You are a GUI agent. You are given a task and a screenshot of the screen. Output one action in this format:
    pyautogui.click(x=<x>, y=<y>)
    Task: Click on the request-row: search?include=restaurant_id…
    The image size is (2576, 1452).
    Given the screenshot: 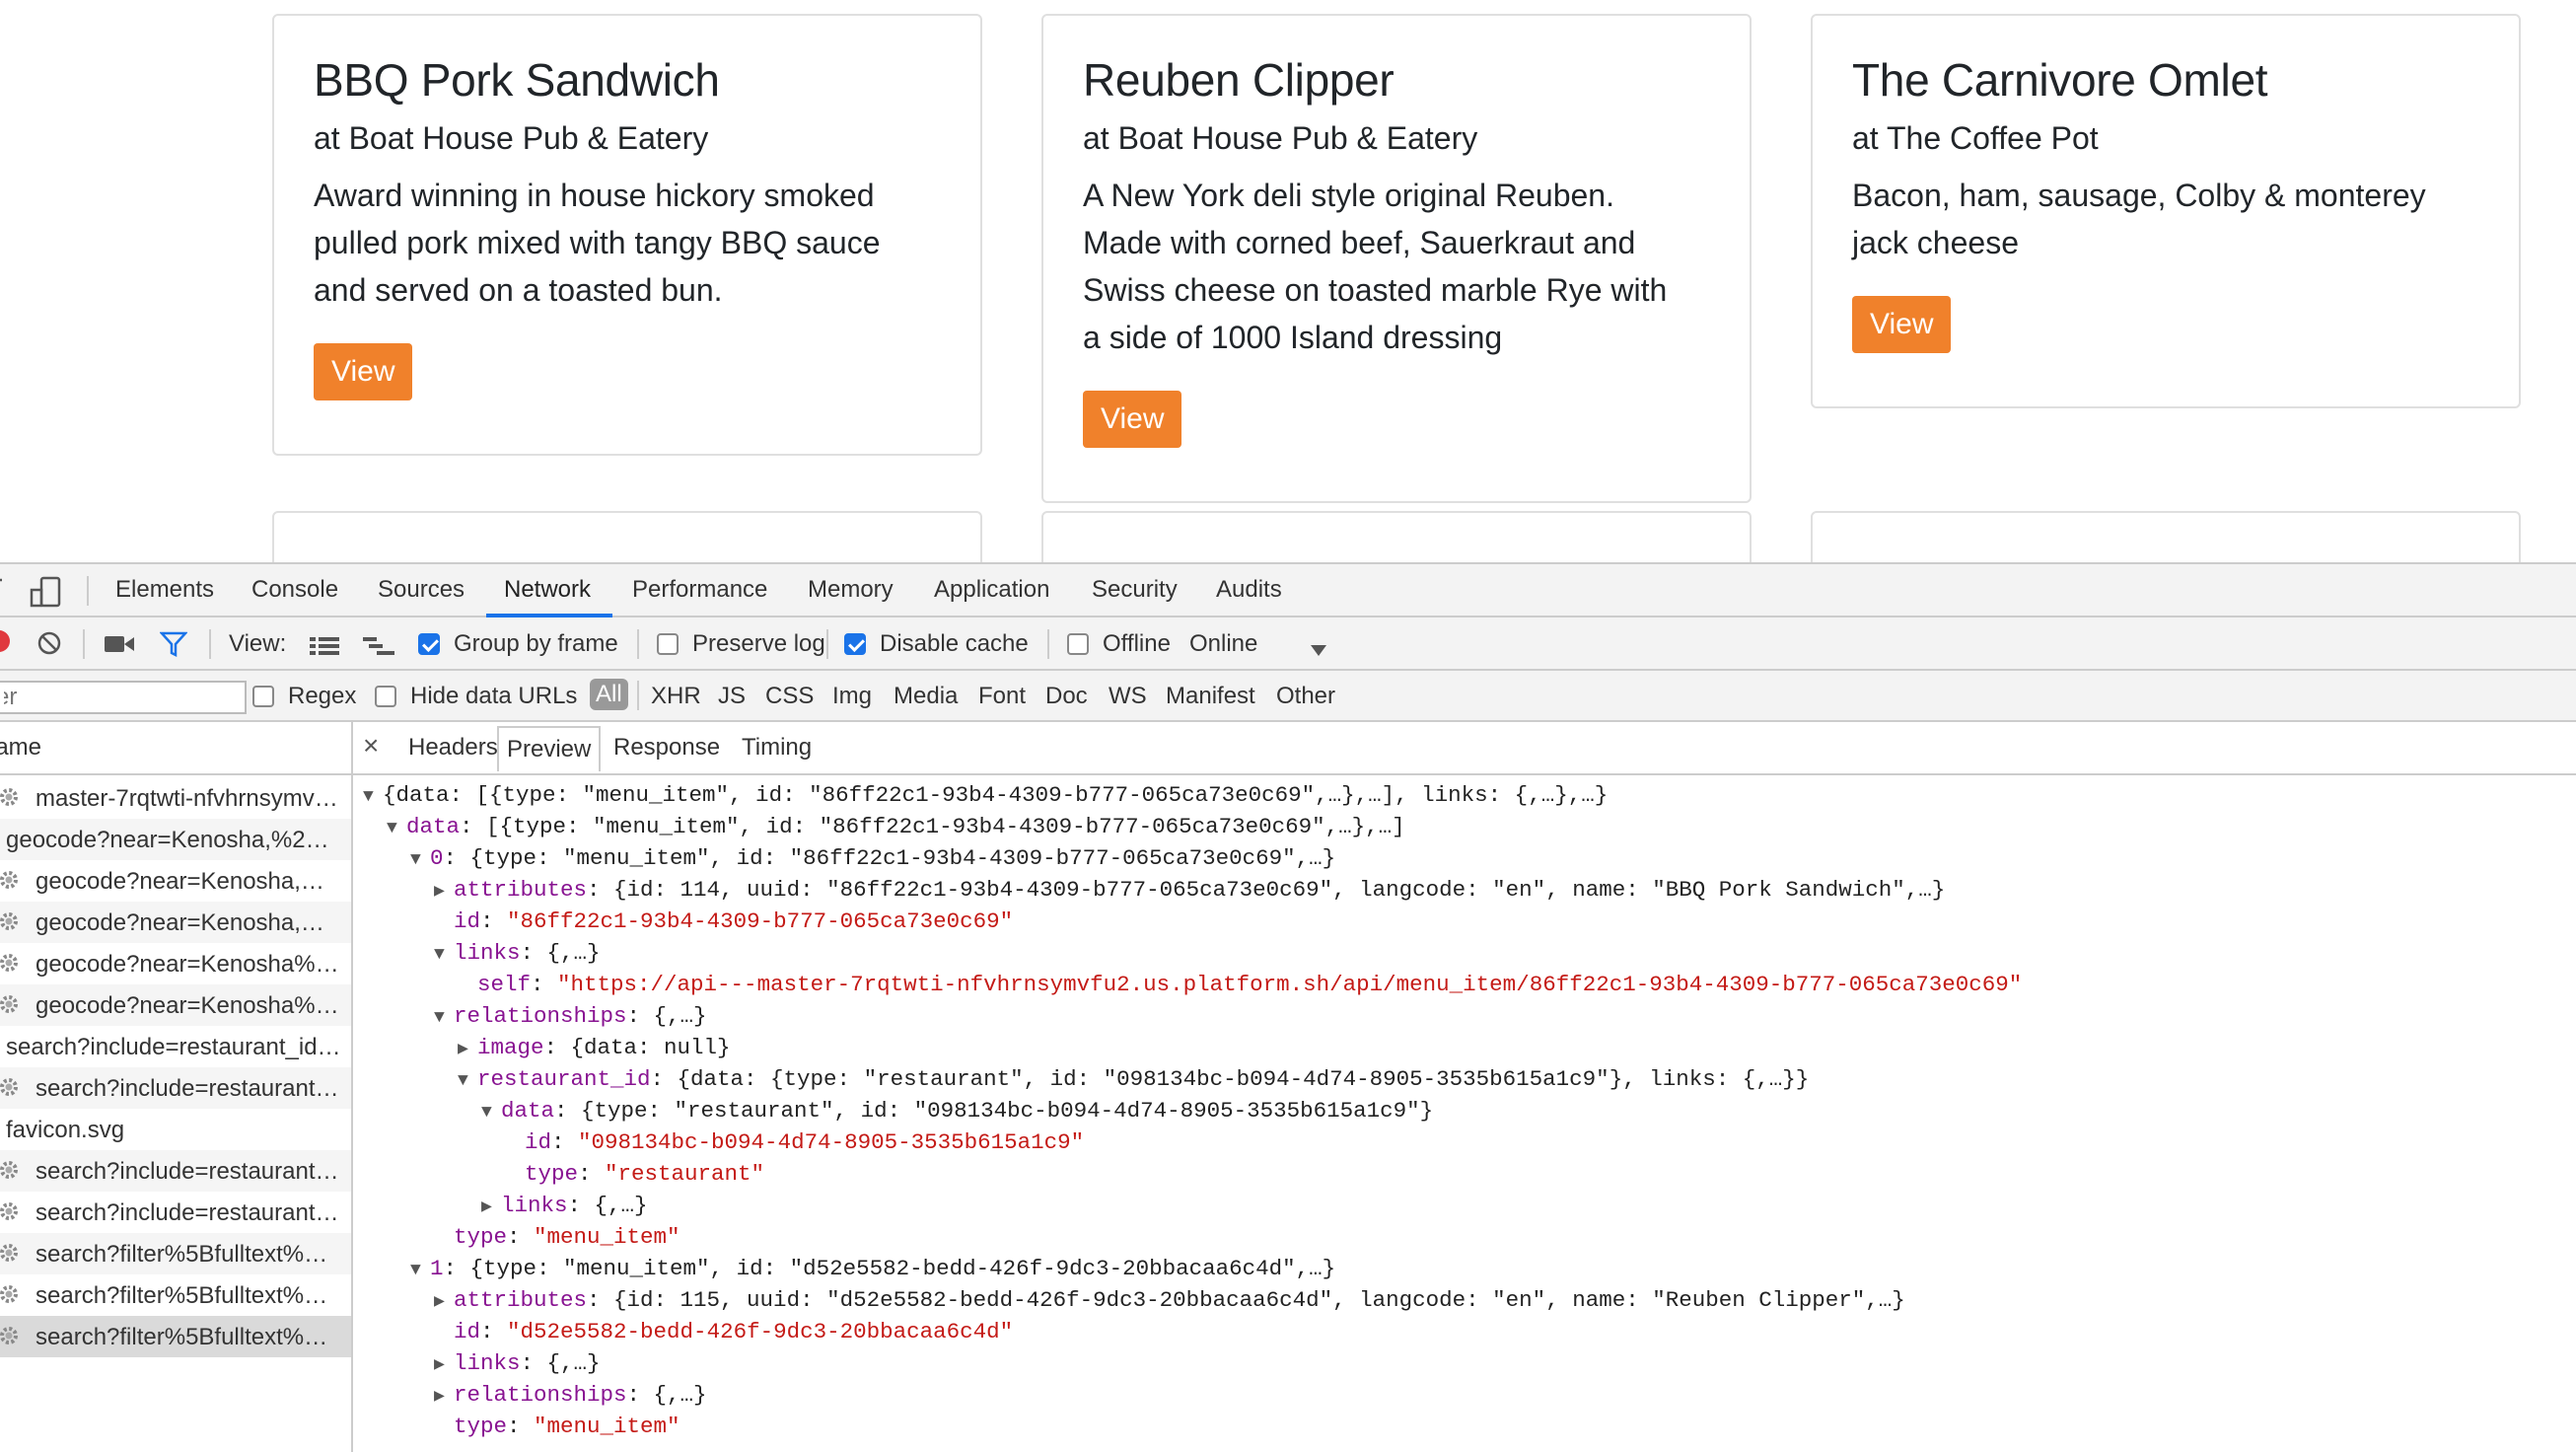 What is the action you would take?
    pyautogui.click(x=175, y=1046)
    